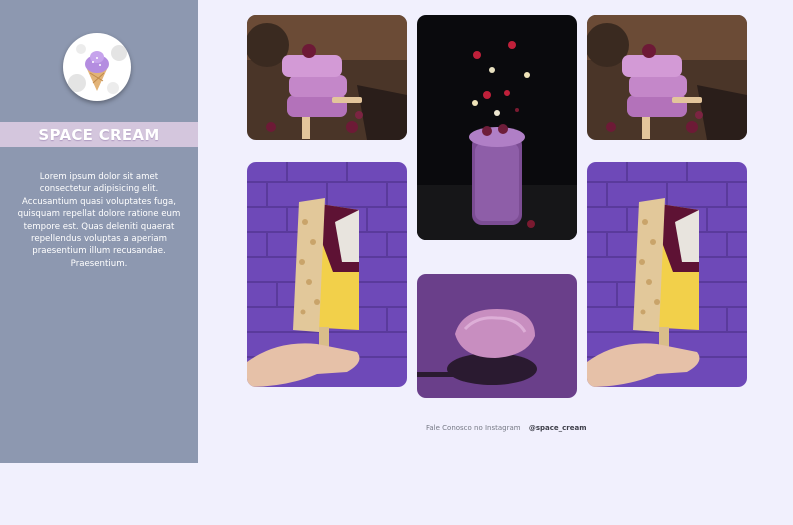 This screenshot has height=525, width=793. I want to click on brand-title: SPACE CREAM, so click(99, 134).